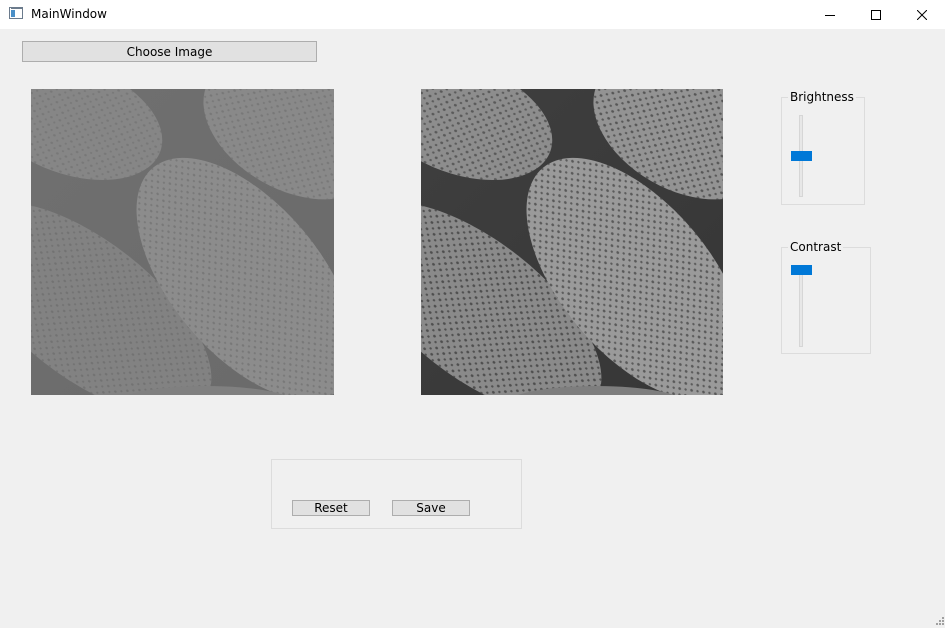  What do you see at coordinates (801, 306) in the screenshot?
I see `contrast-slider-track` at bounding box center [801, 306].